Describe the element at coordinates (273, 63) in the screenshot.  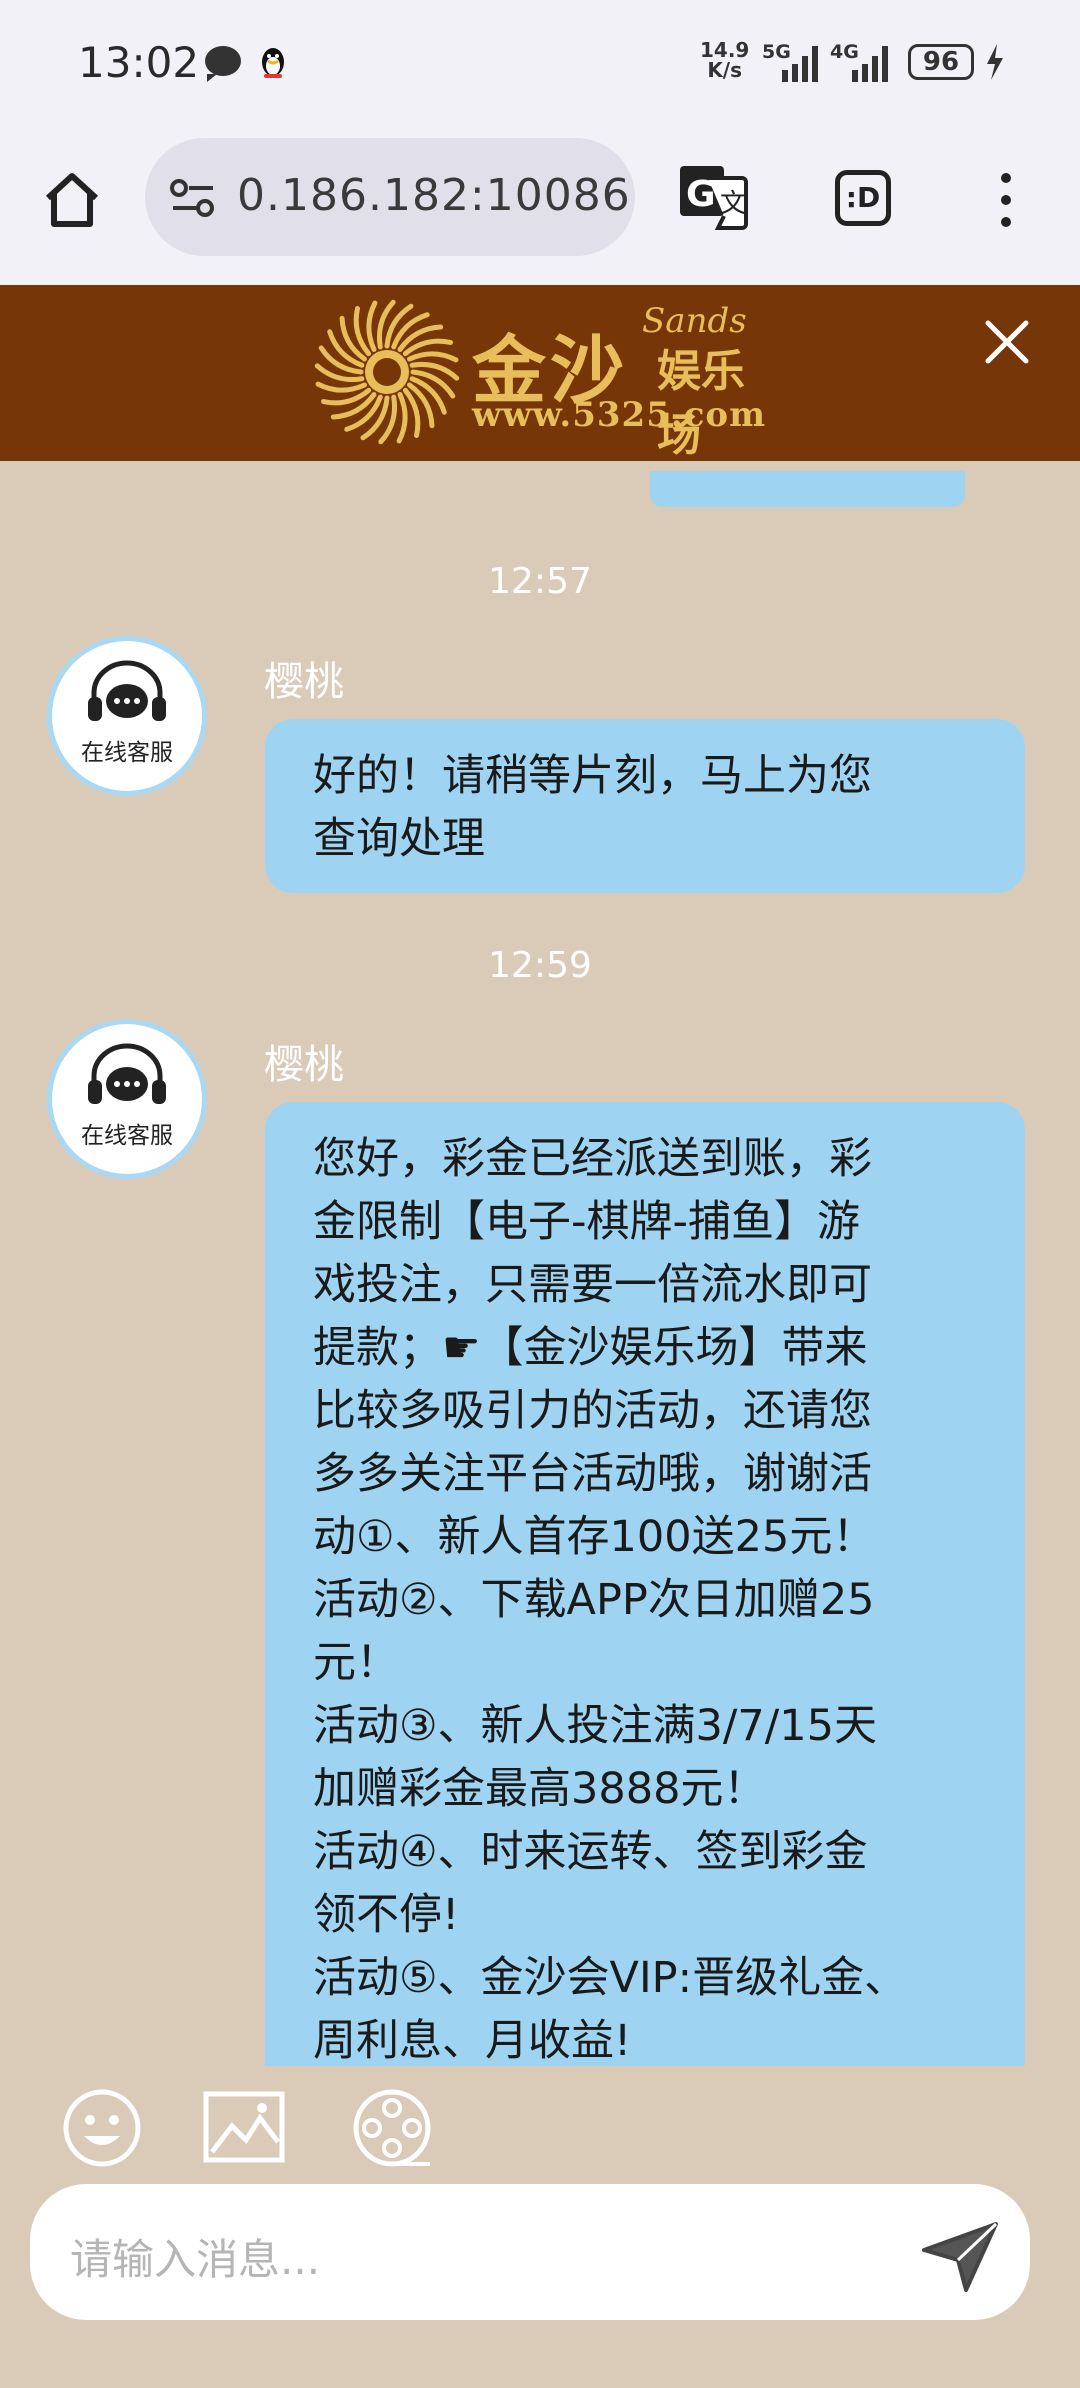
I see `qq-penguin-icon` at that location.